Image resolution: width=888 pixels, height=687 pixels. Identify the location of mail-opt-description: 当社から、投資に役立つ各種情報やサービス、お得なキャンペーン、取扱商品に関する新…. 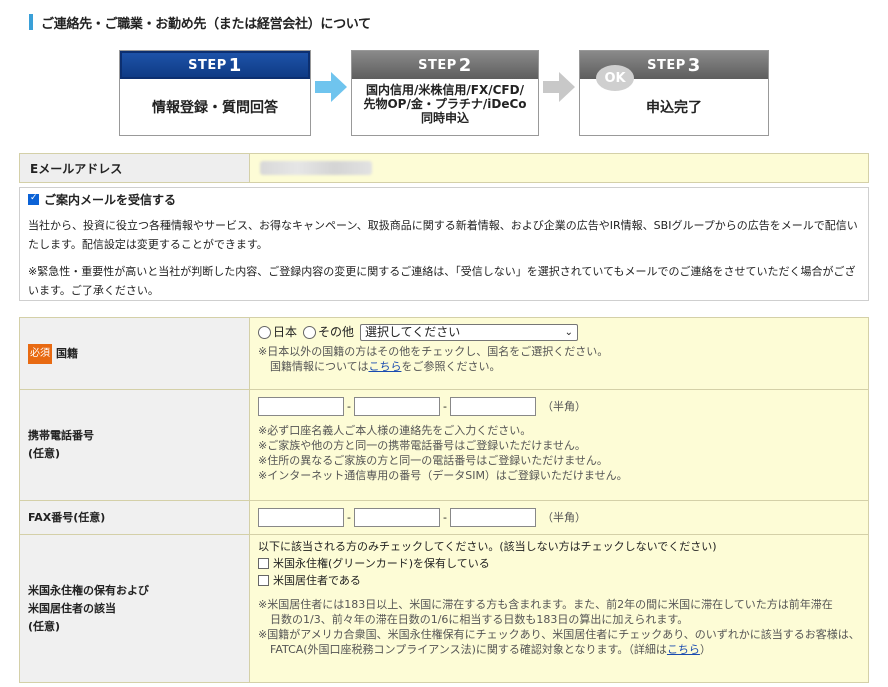
(443, 235).